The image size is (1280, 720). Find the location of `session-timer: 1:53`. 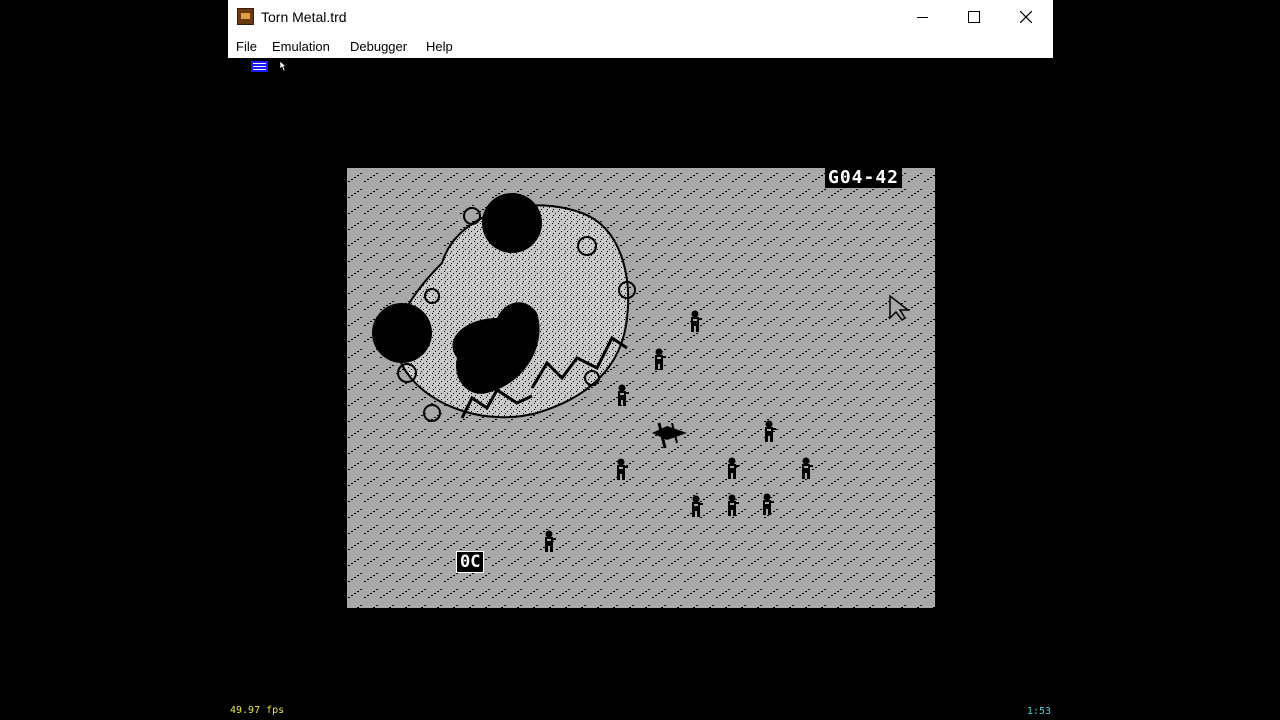

session-timer: 1:53 is located at coordinates (1038, 711).